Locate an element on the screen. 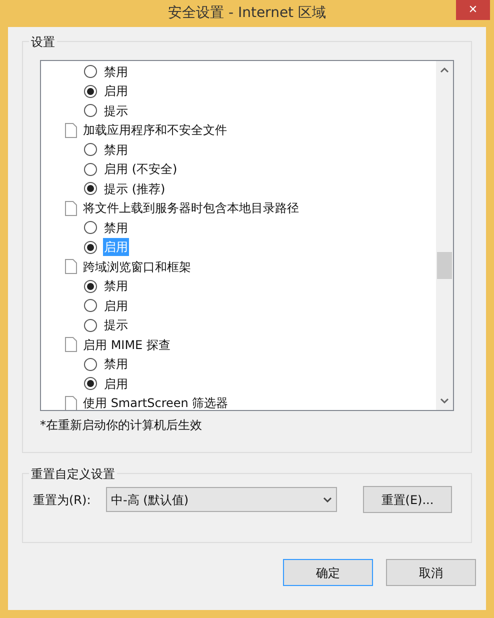 The image size is (494, 618). close-button: ✕ is located at coordinates (473, 10).